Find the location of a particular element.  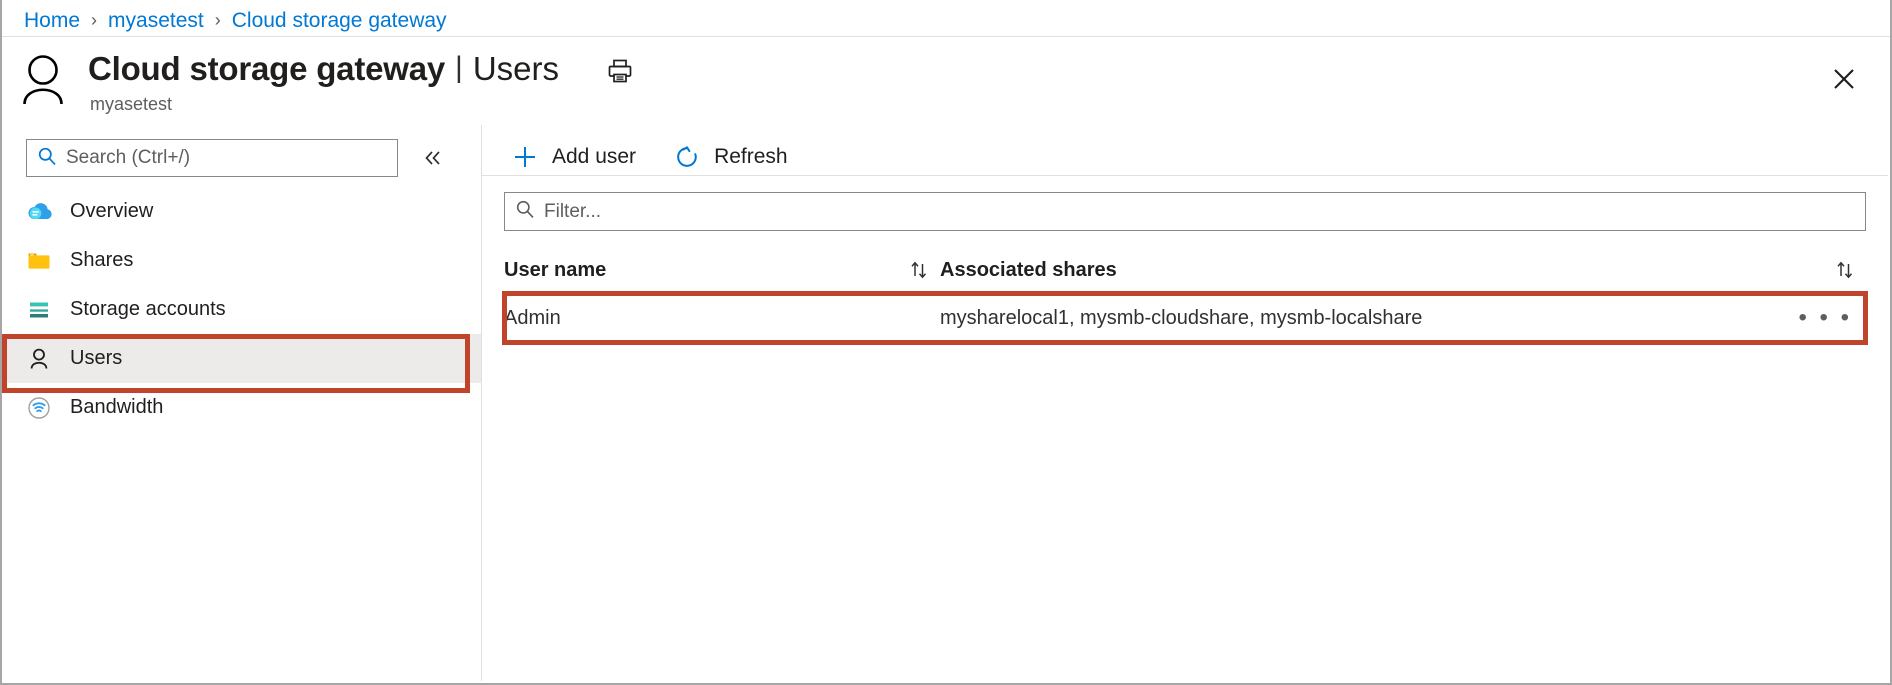

breadcrumb: Home › myasetest › Cloud storage gateway is located at coordinates (235, 21).